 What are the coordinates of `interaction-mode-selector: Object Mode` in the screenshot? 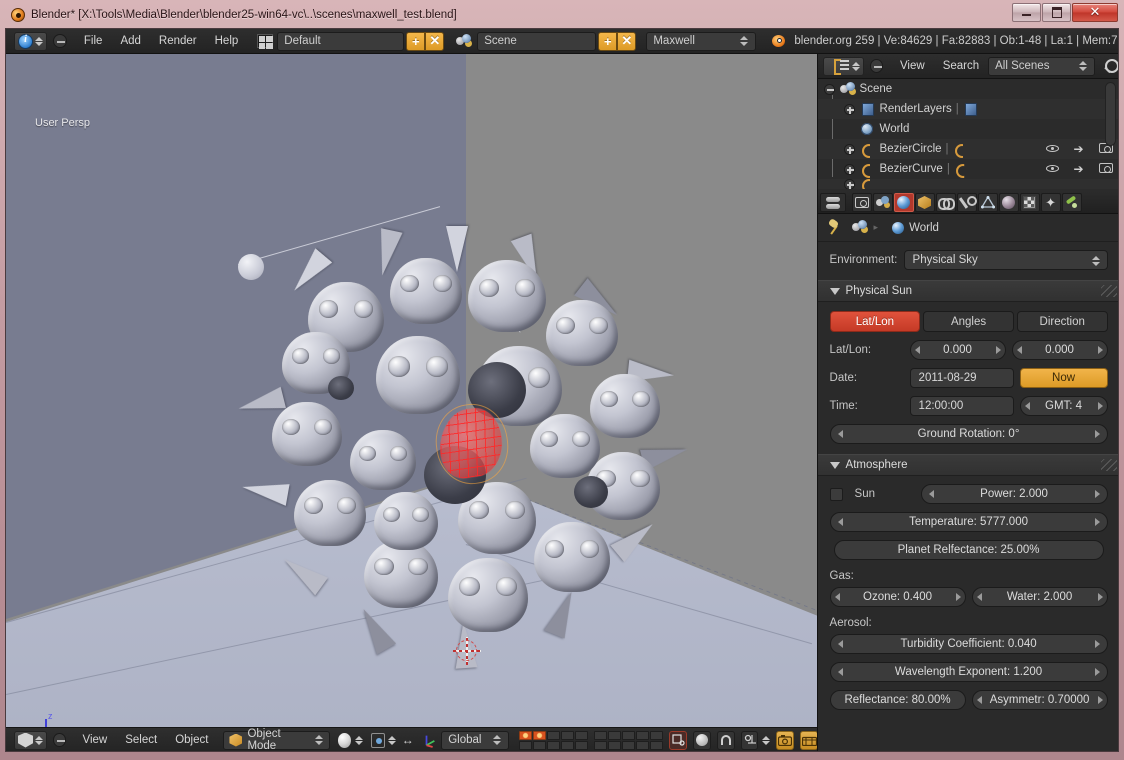 It's located at (276, 739).